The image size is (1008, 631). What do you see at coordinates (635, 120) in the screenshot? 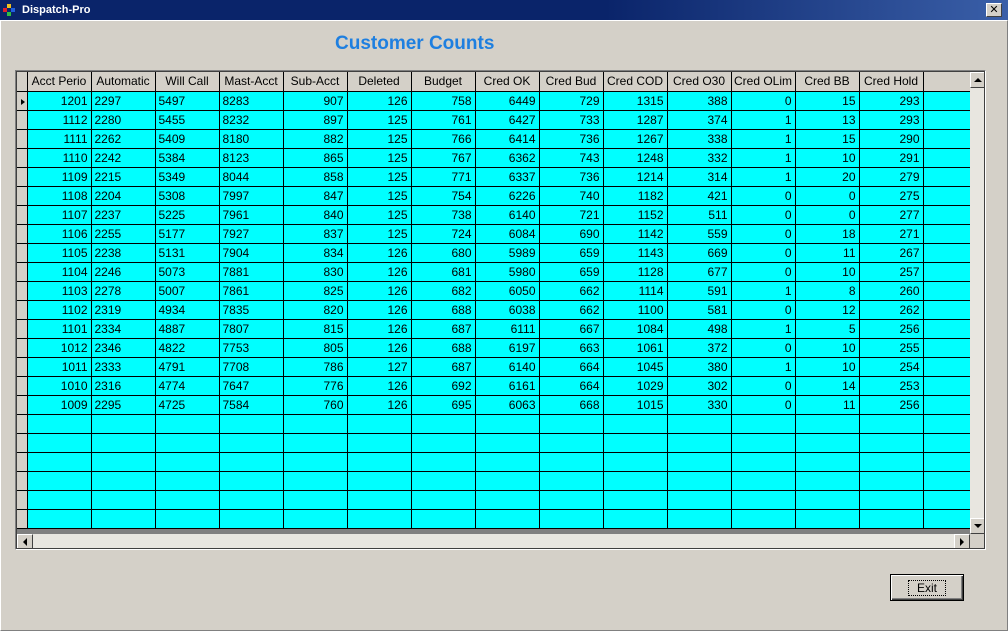
I see `table-cell: 1287` at bounding box center [635, 120].